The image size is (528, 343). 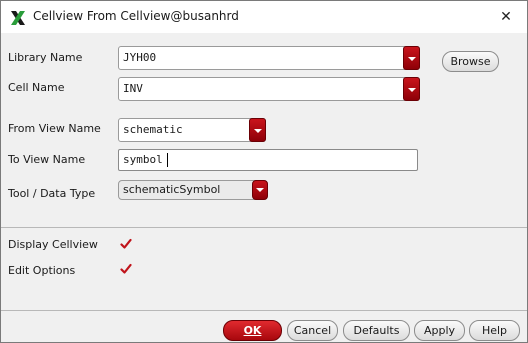 I want to click on cell-name-label: Cell Name, so click(x=36, y=87).